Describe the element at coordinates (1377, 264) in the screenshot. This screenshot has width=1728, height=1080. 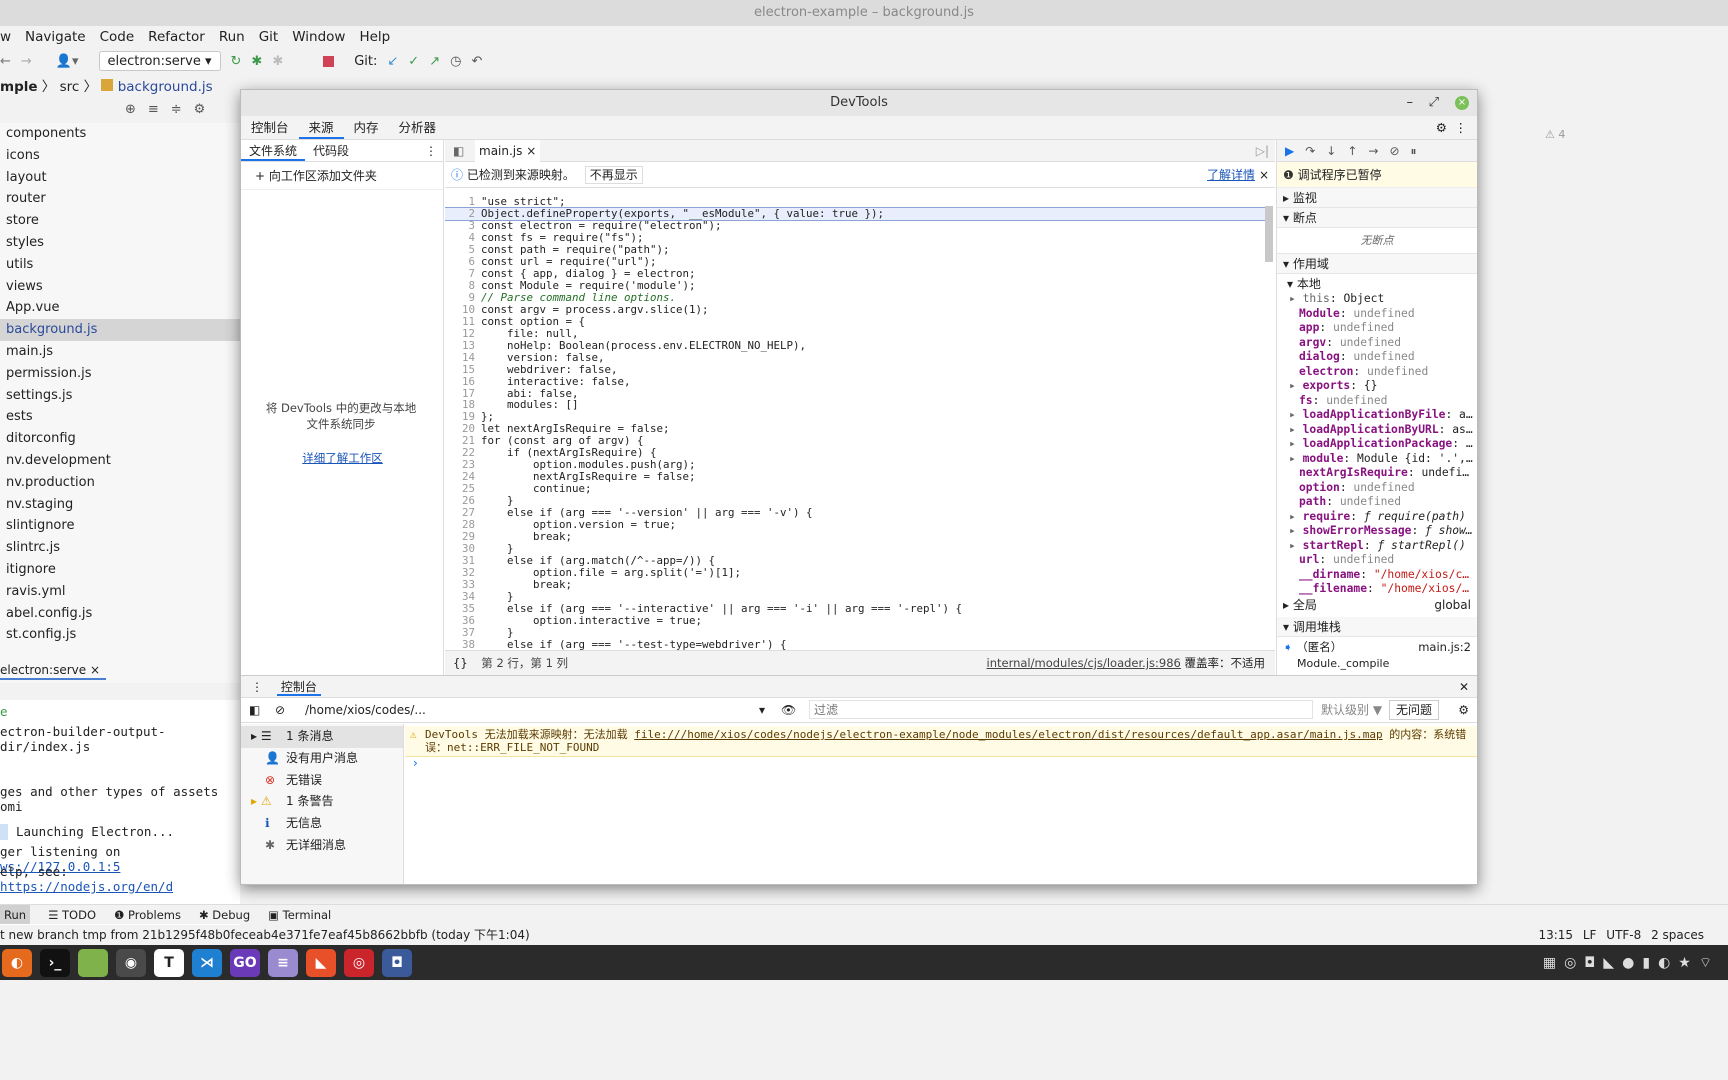
I see `scope-section: ▾ 作用域` at that location.